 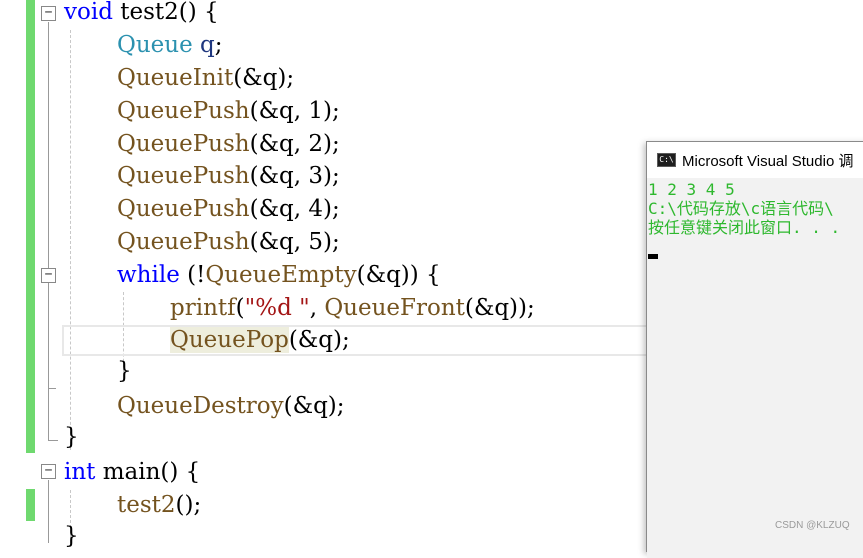 I want to click on console-title: Microsoft Visual Studio 调, so click(x=768, y=161).